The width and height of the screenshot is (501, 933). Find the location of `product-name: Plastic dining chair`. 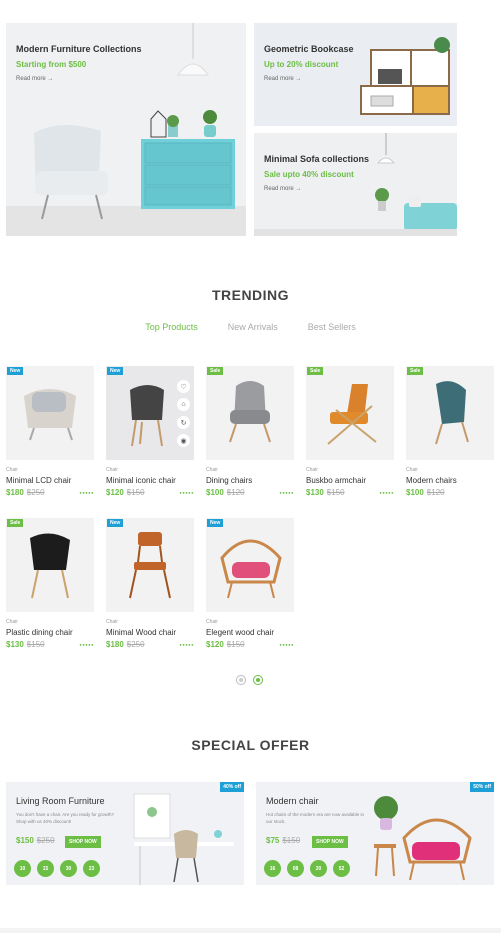

product-name: Plastic dining chair is located at coordinates (51, 632).